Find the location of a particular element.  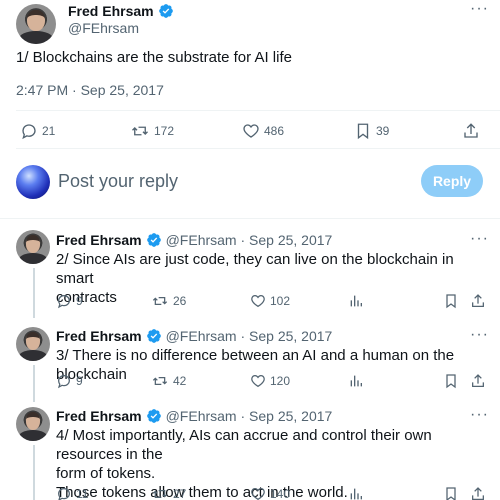

retweet-count: 172 is located at coordinates (164, 131).